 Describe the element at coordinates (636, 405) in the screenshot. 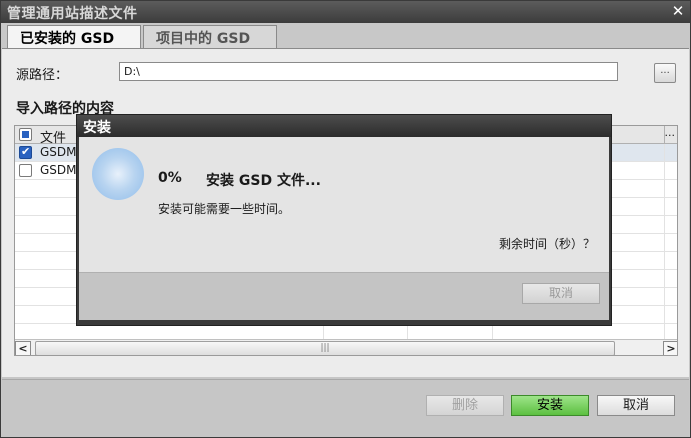

I see `cancel-button: 取消` at that location.